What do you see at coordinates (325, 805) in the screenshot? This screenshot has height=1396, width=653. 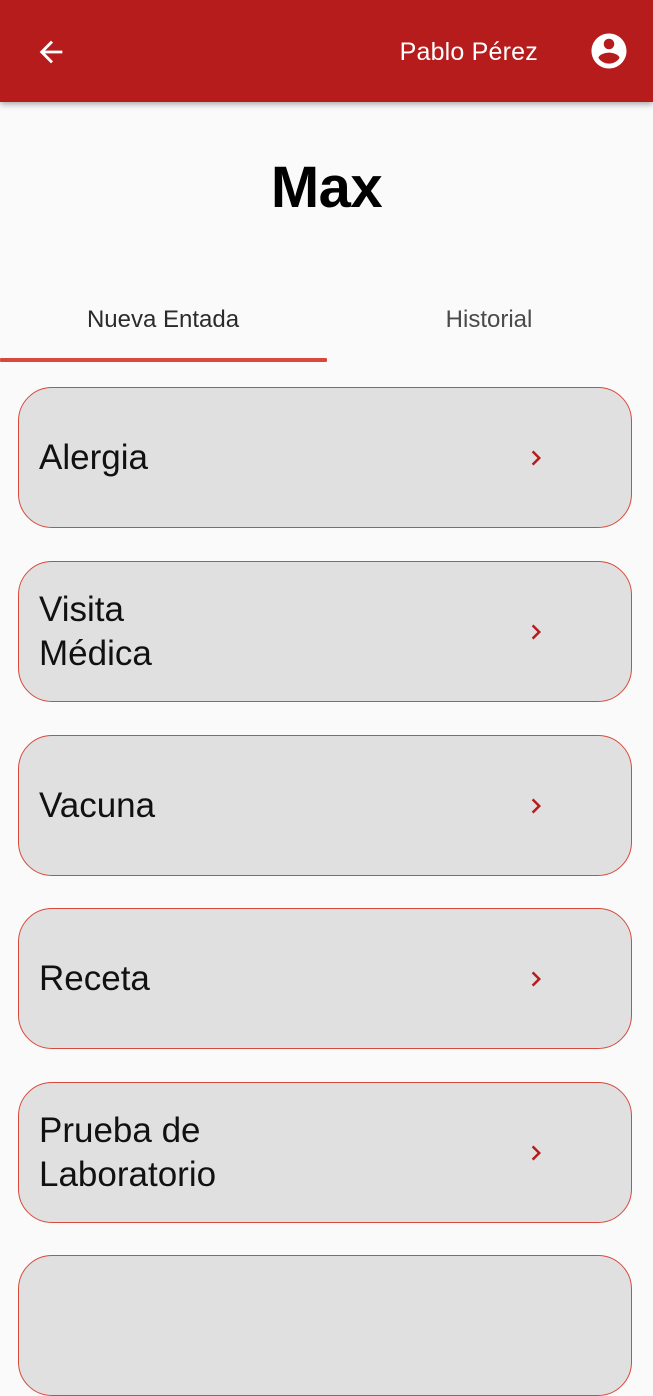 I see `entry-card-vacuna: Vacuna` at bounding box center [325, 805].